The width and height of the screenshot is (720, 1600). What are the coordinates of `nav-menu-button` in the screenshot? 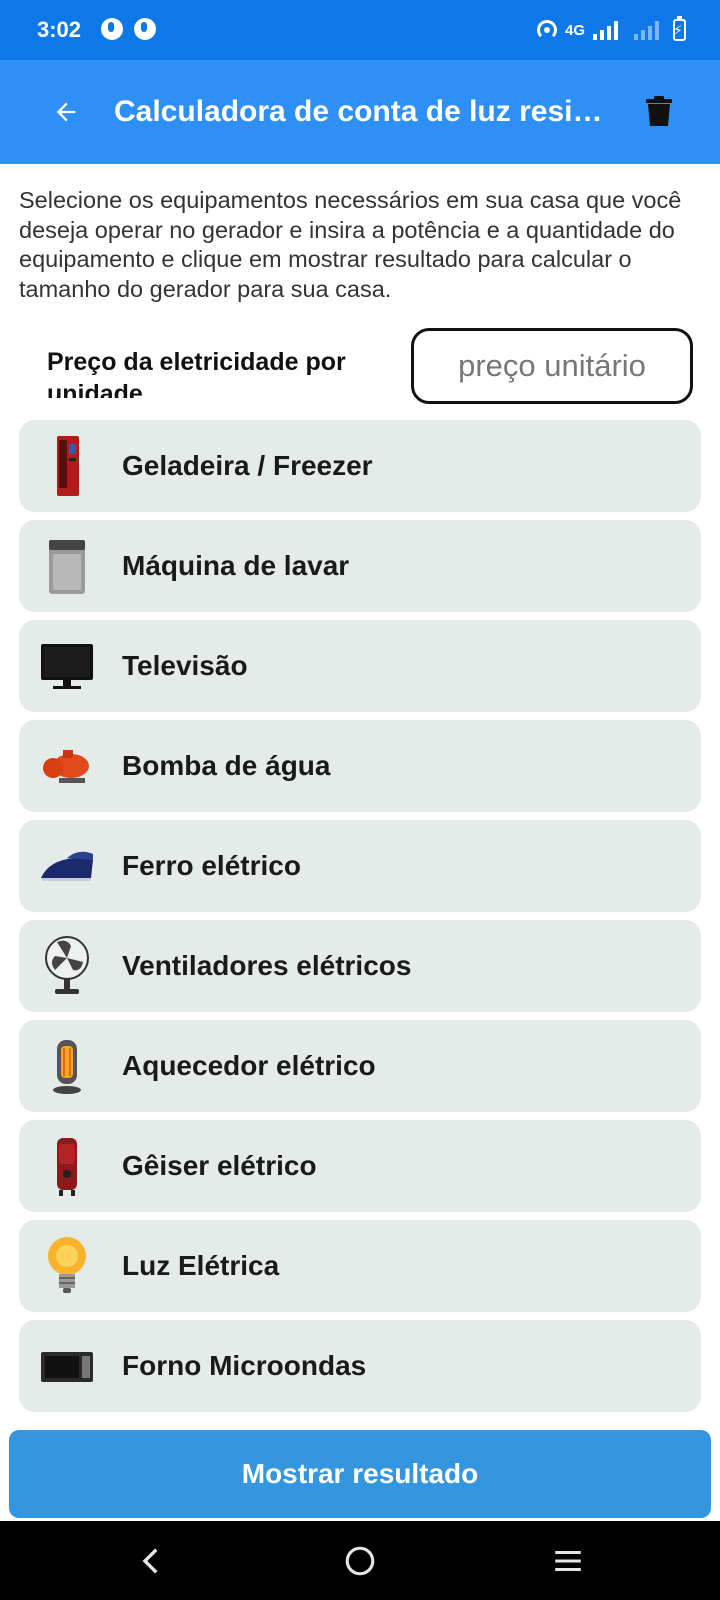 It's located at (568, 1561).